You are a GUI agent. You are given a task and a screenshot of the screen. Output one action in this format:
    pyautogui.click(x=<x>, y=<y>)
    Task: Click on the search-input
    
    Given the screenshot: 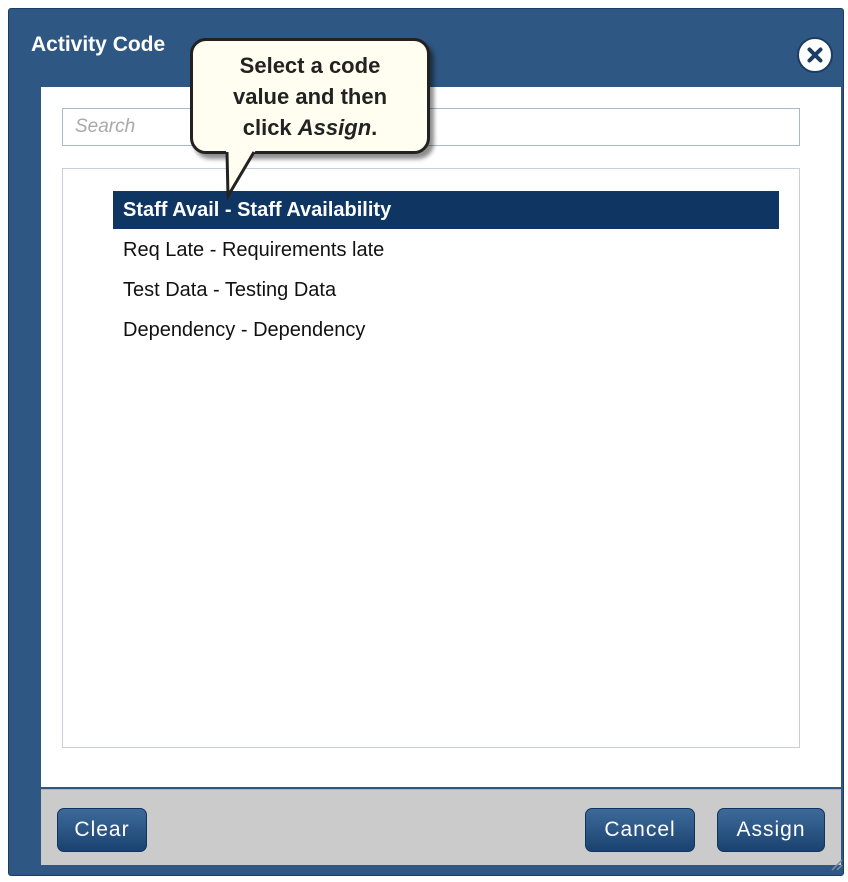 What is the action you would take?
    pyautogui.click(x=431, y=127)
    